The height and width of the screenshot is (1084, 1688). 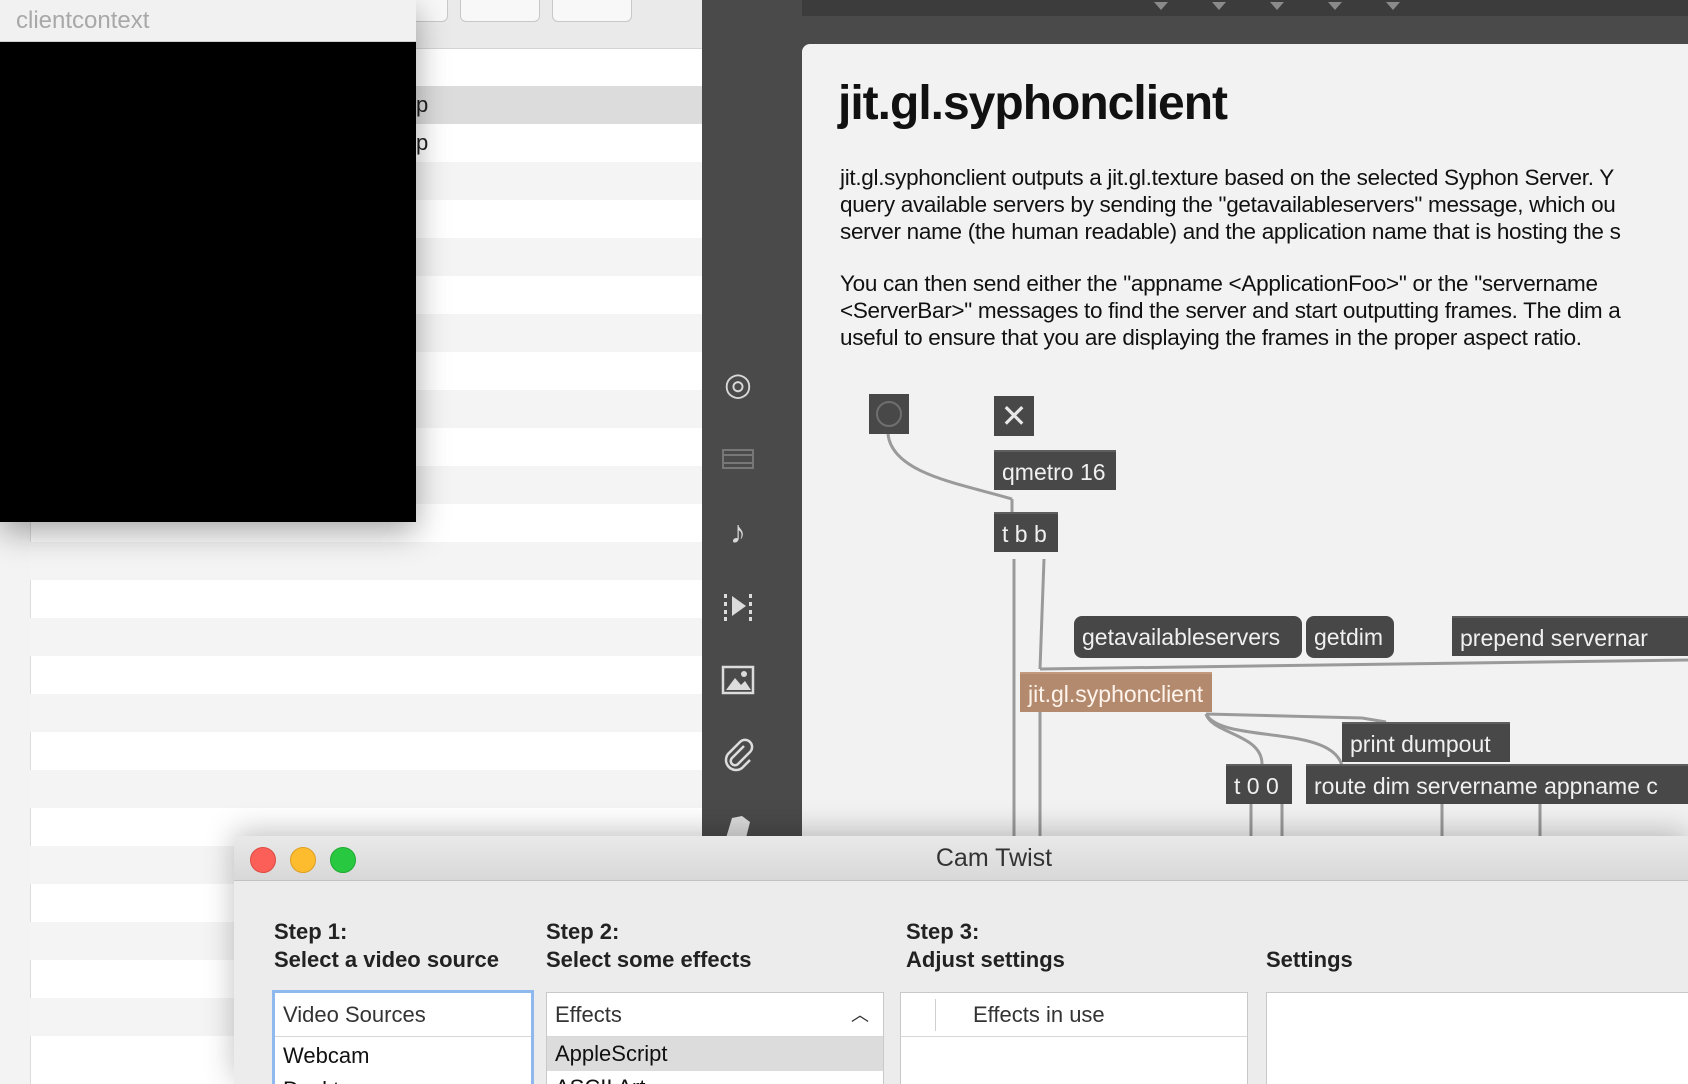 What do you see at coordinates (738, 384) in the screenshot?
I see `target-icon: ◎` at bounding box center [738, 384].